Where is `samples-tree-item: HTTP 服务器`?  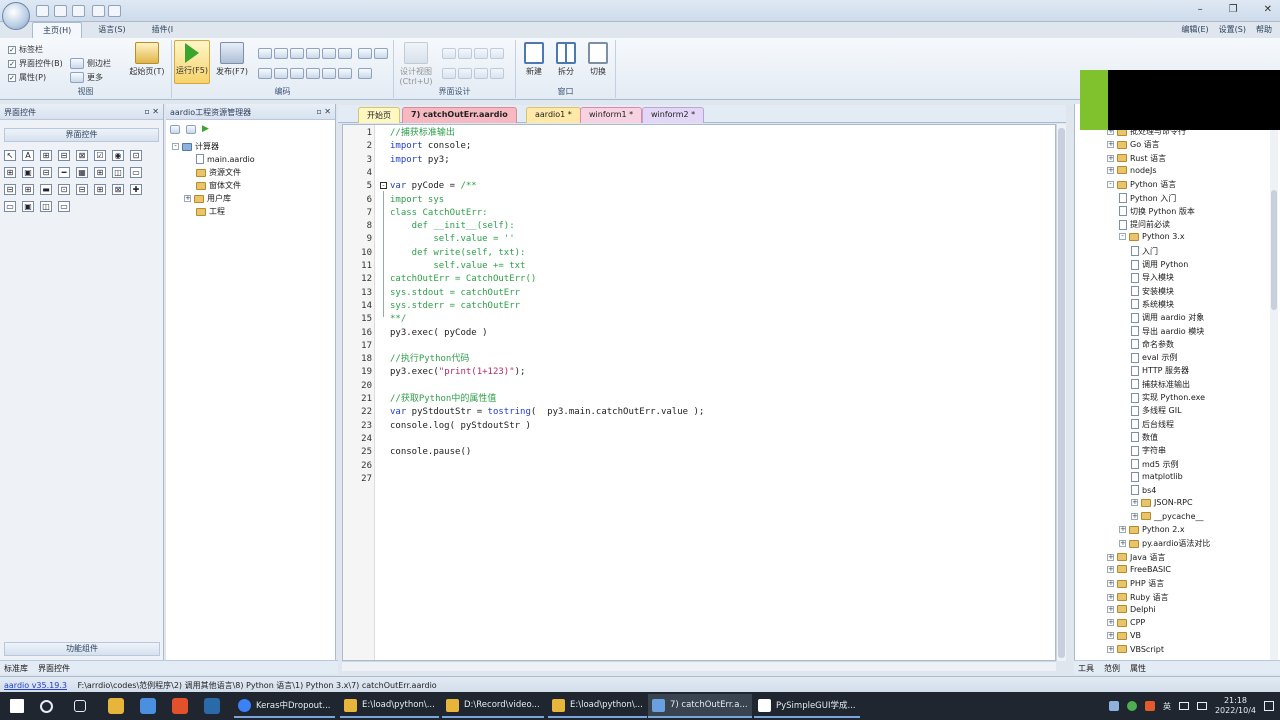
samples-tree-item: HTTP 服务器 is located at coordinates (1160, 370).